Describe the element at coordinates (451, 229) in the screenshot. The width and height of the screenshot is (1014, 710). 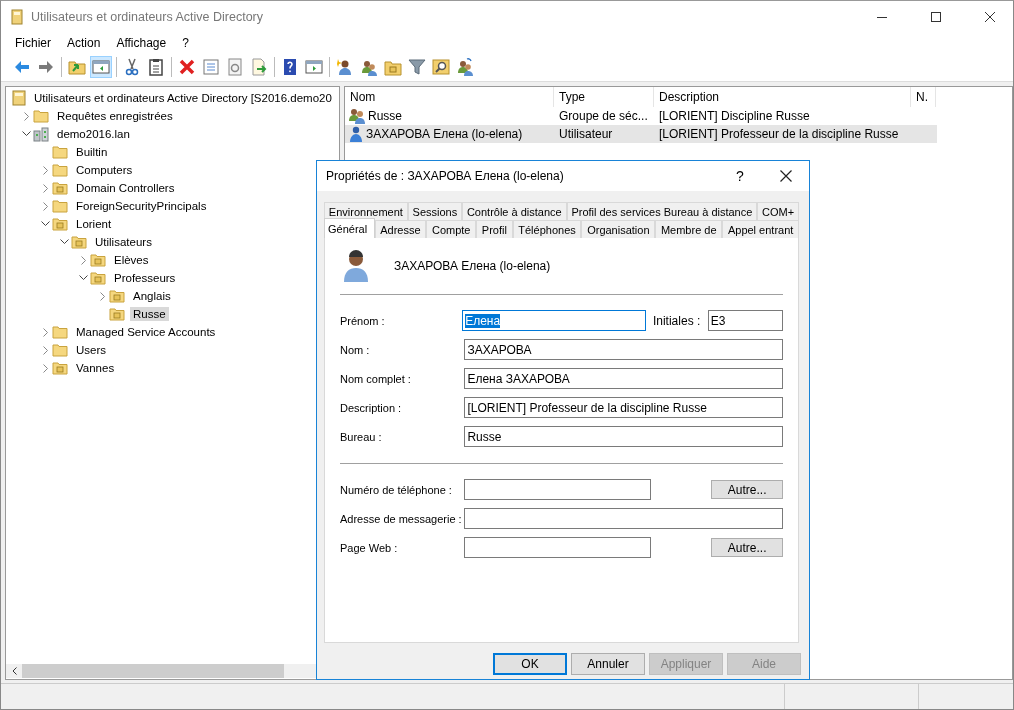
I see `tab: Compte` at that location.